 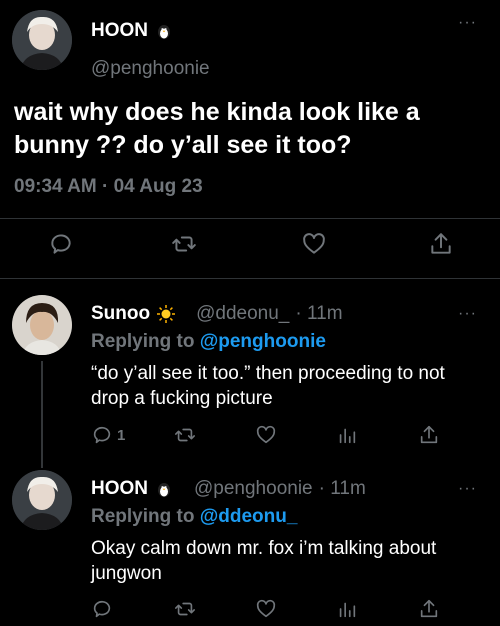 What do you see at coordinates (42, 414) in the screenshot?
I see `thread-line` at bounding box center [42, 414].